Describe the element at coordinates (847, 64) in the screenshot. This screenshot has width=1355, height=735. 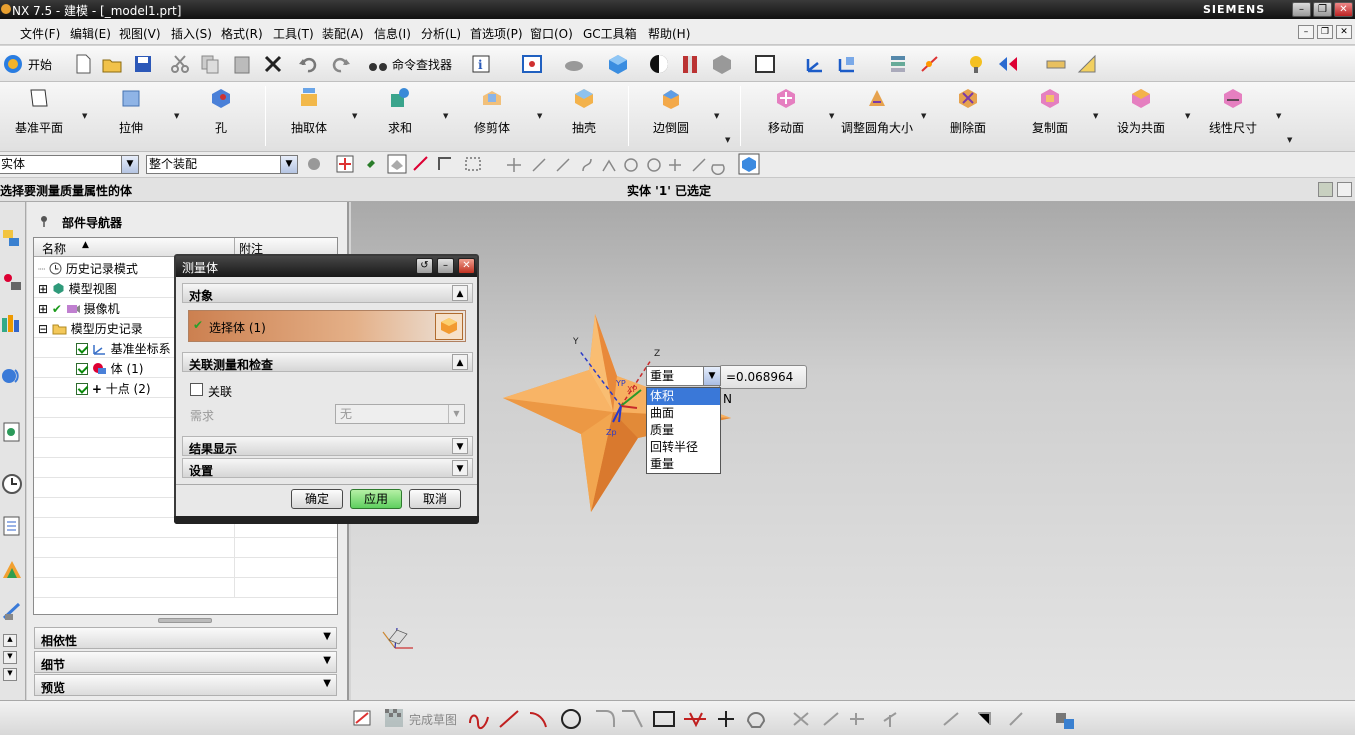
I see `wcs-orient-icon` at that location.